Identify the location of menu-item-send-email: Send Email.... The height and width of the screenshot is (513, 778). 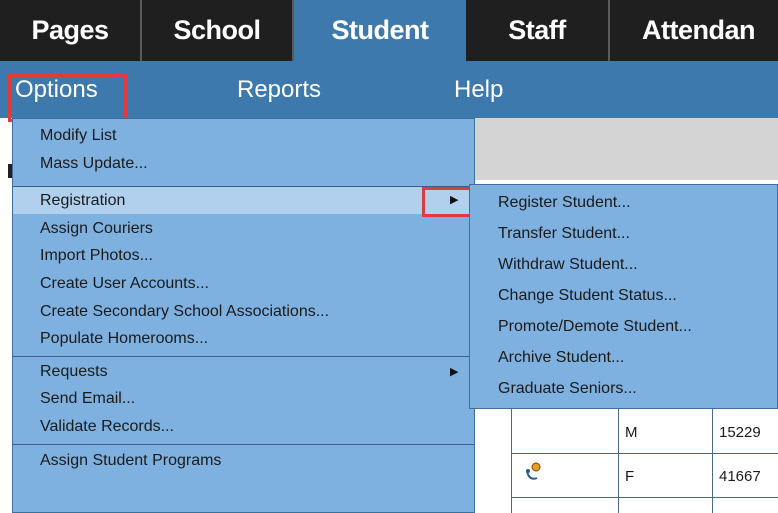
(243, 398).